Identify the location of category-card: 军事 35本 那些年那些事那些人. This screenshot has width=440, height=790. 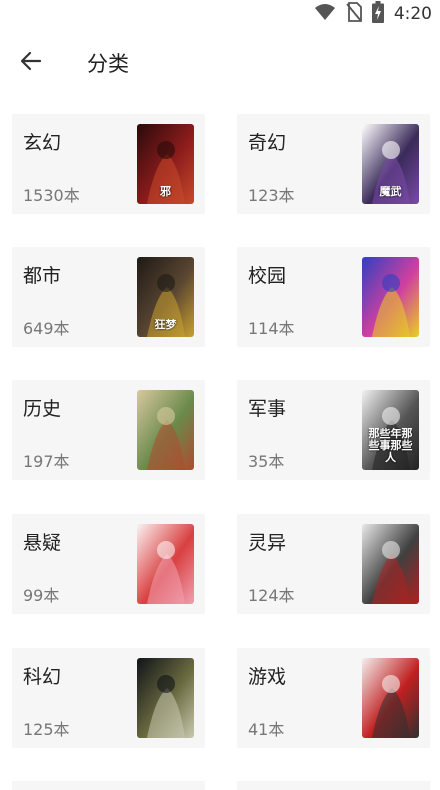
(333, 430).